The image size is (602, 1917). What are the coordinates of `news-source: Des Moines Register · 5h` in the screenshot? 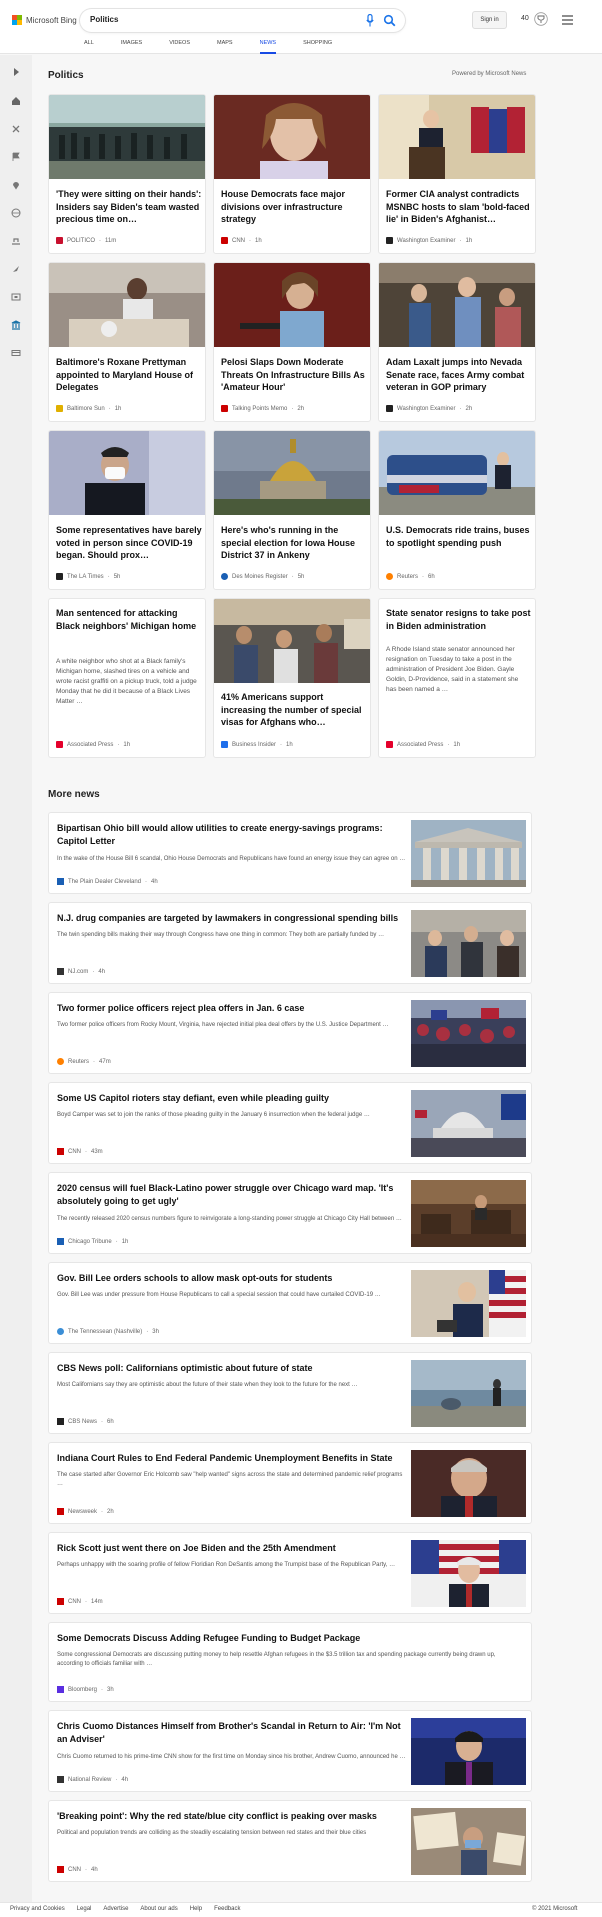 It's located at (262, 576).